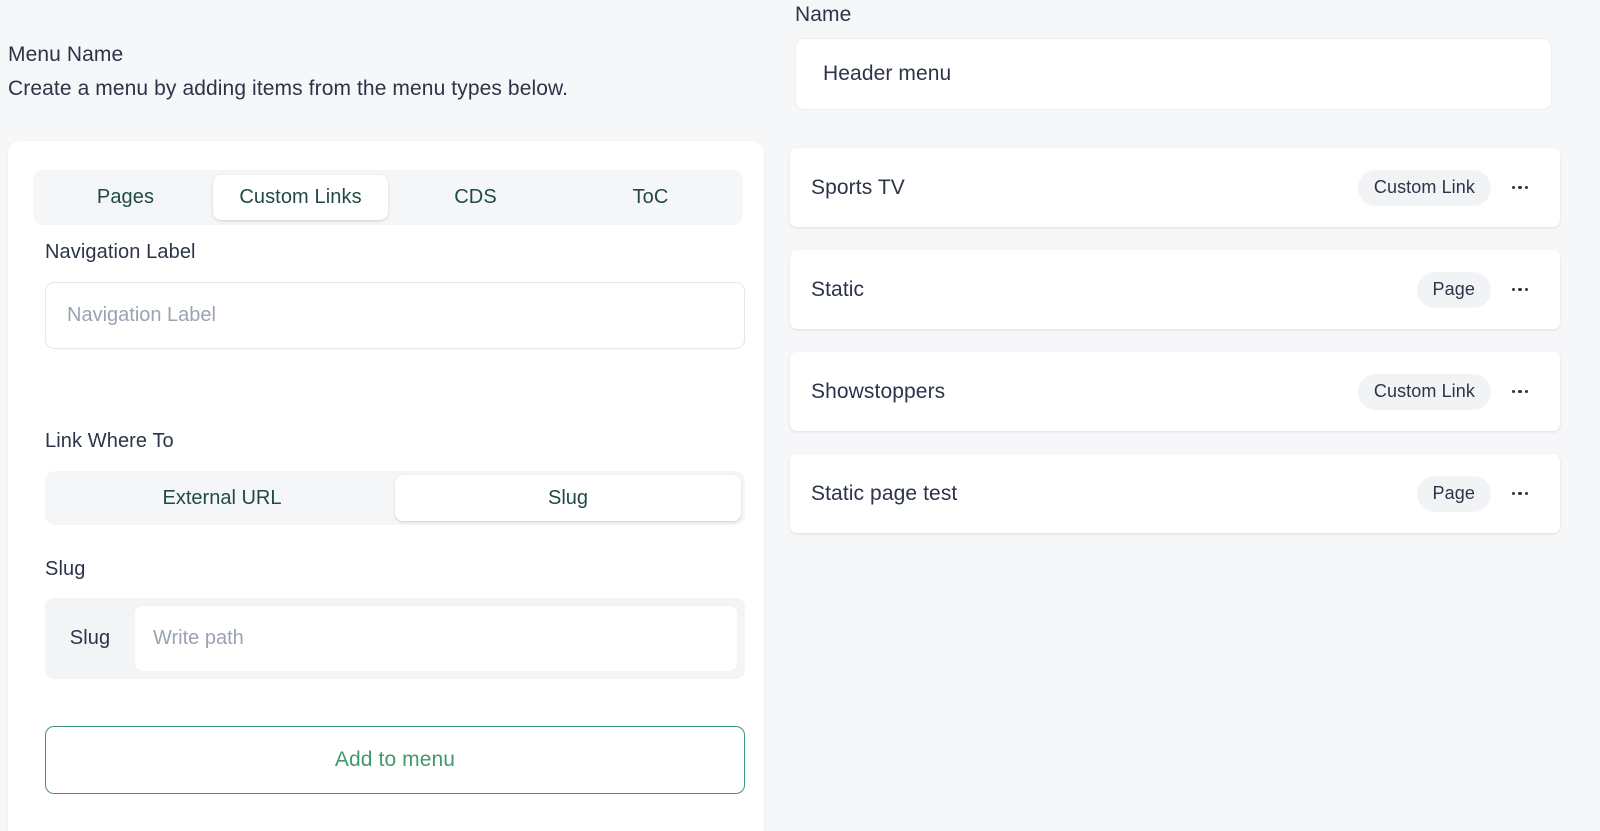 Image resolution: width=1600 pixels, height=831 pixels. I want to click on menu-name-label: Name, so click(823, 14).